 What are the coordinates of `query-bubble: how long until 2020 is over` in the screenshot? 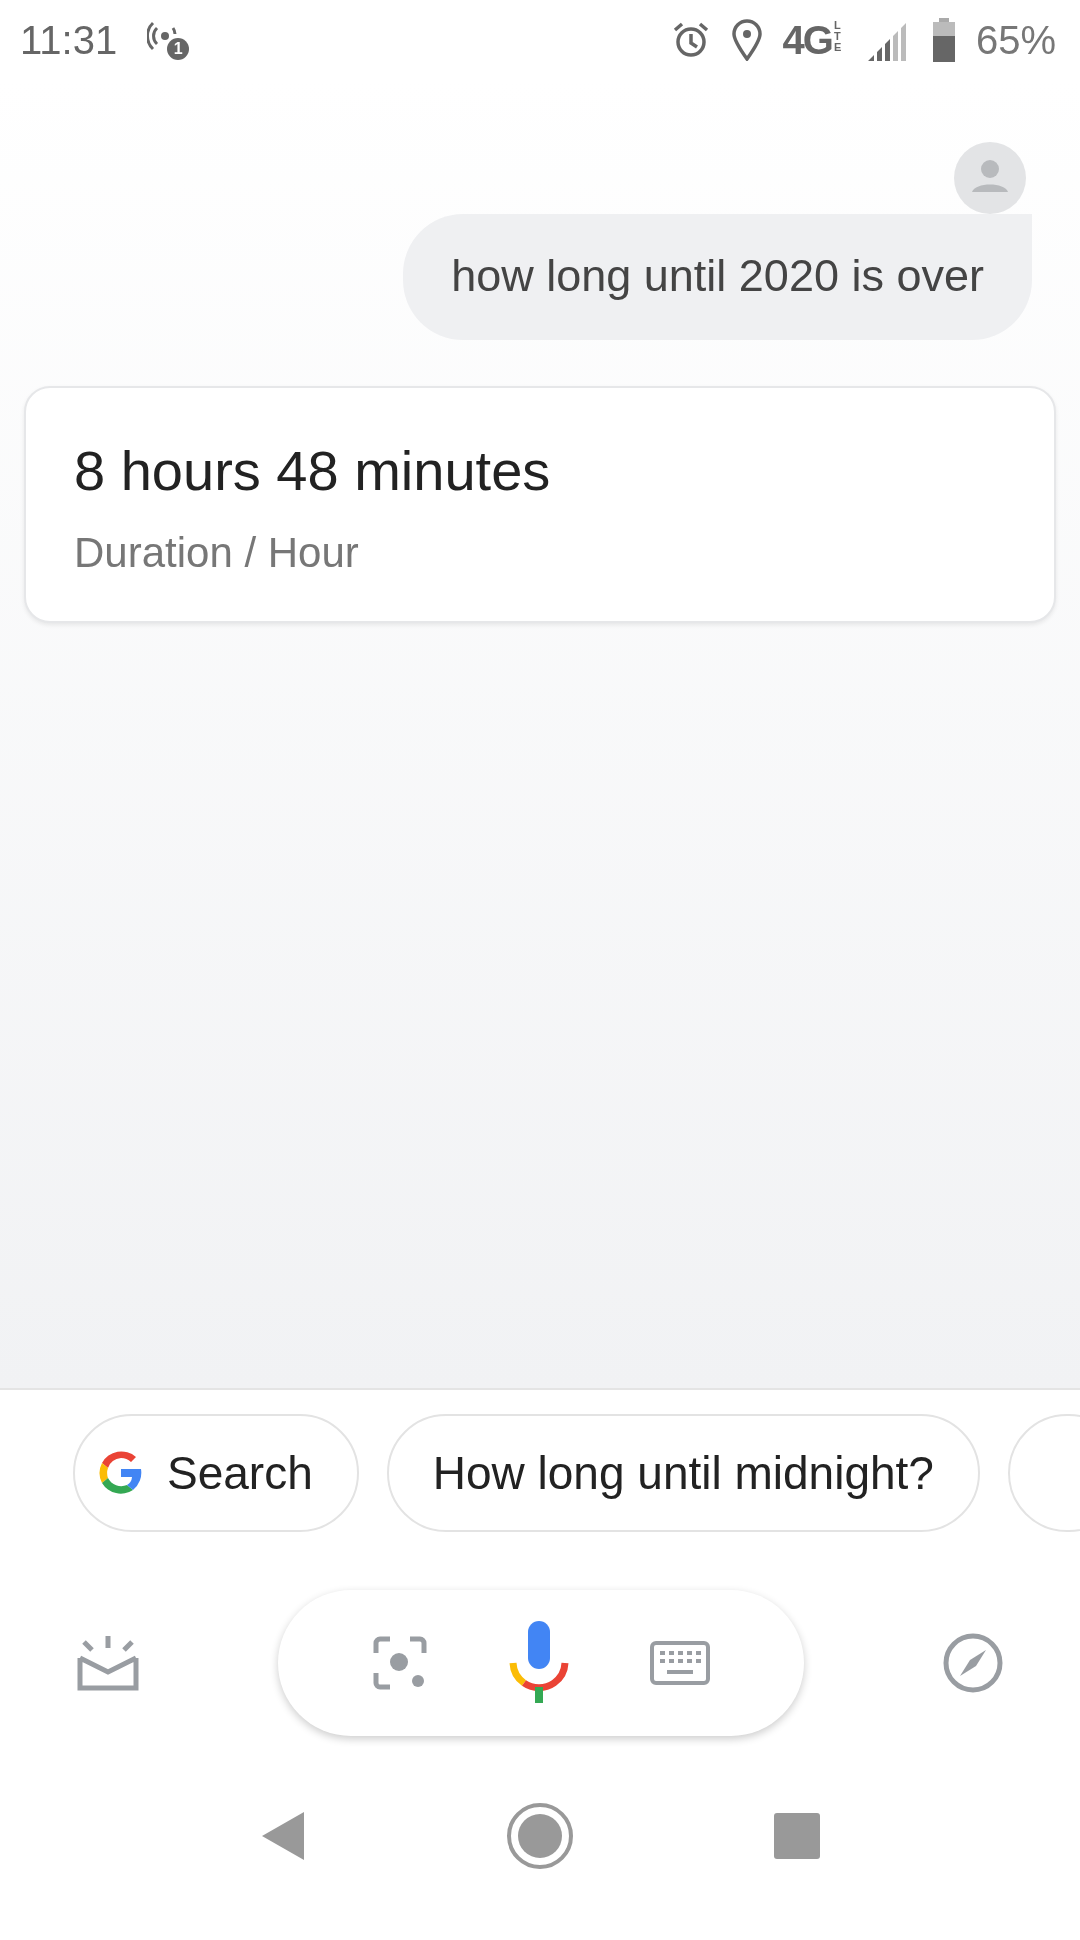 It's located at (717, 277).